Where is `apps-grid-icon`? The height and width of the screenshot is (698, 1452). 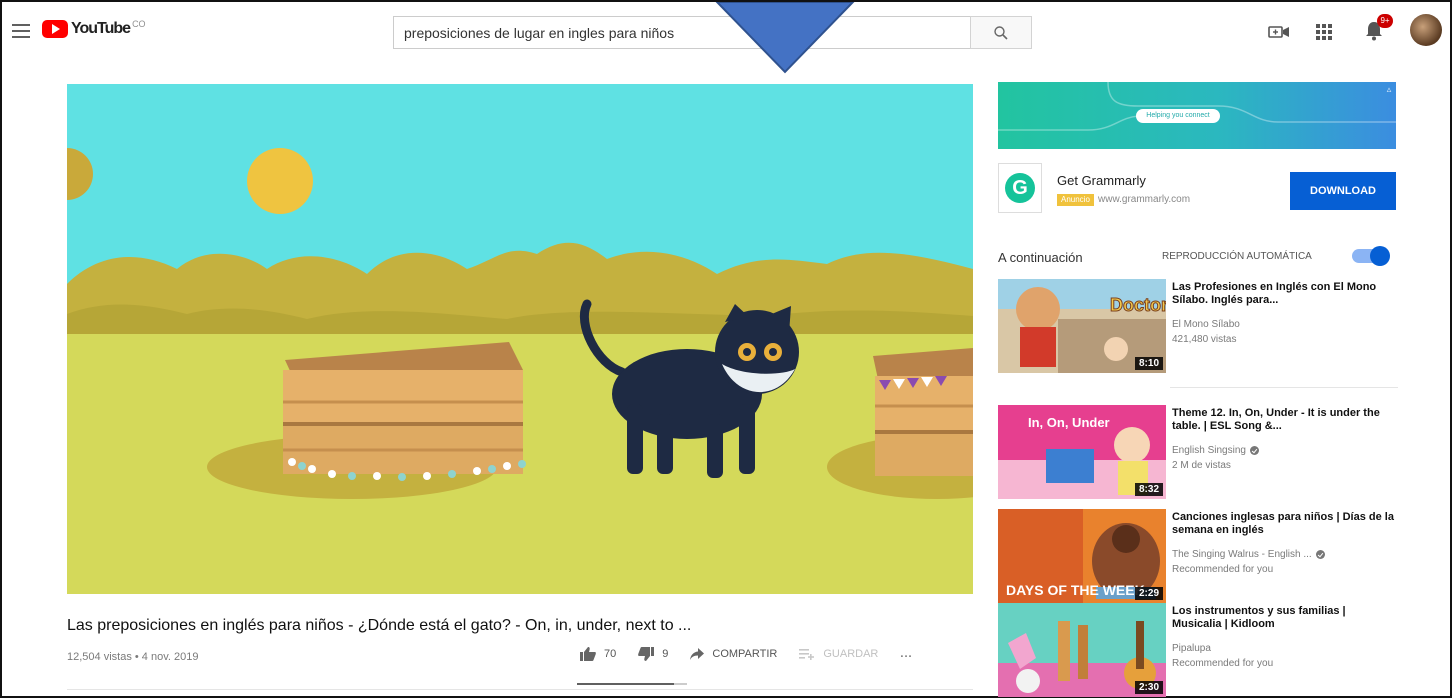 apps-grid-icon is located at coordinates (1324, 32).